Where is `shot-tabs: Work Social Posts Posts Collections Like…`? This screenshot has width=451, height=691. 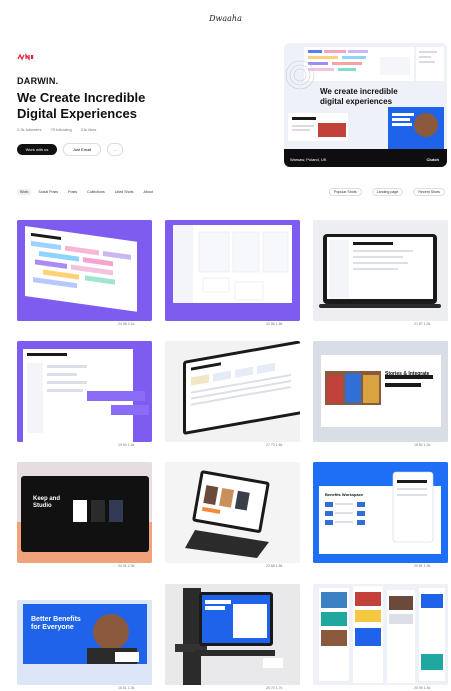 shot-tabs: Work Social Posts Posts Collections Like… is located at coordinates (86, 192).